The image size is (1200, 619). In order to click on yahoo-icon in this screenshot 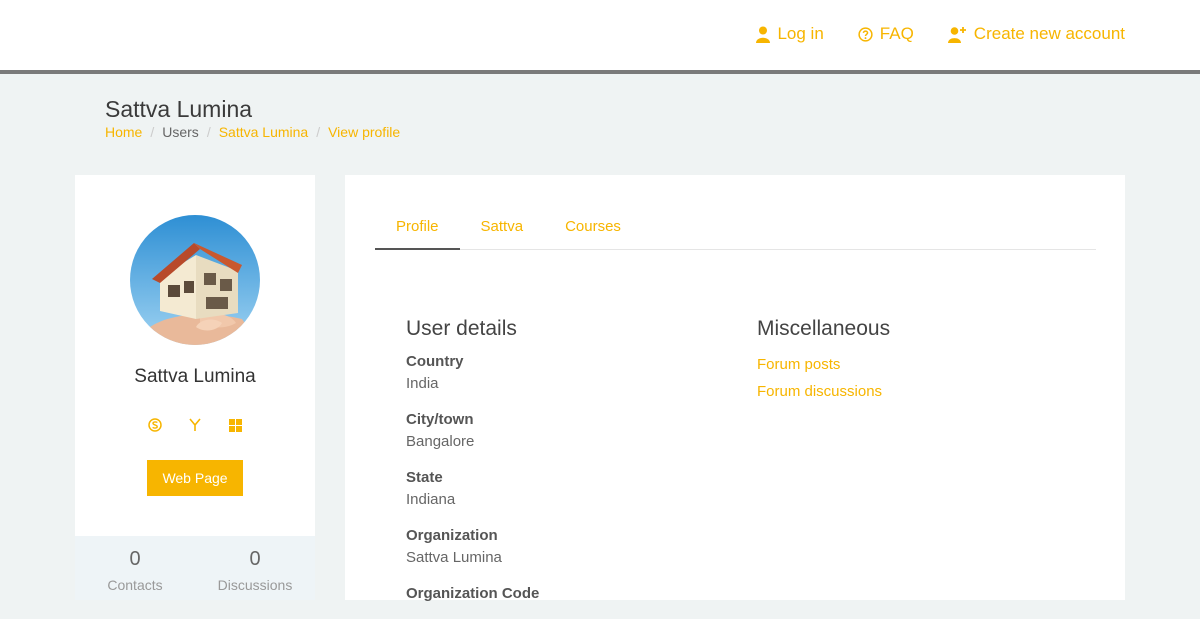, I will do `click(195, 425)`.